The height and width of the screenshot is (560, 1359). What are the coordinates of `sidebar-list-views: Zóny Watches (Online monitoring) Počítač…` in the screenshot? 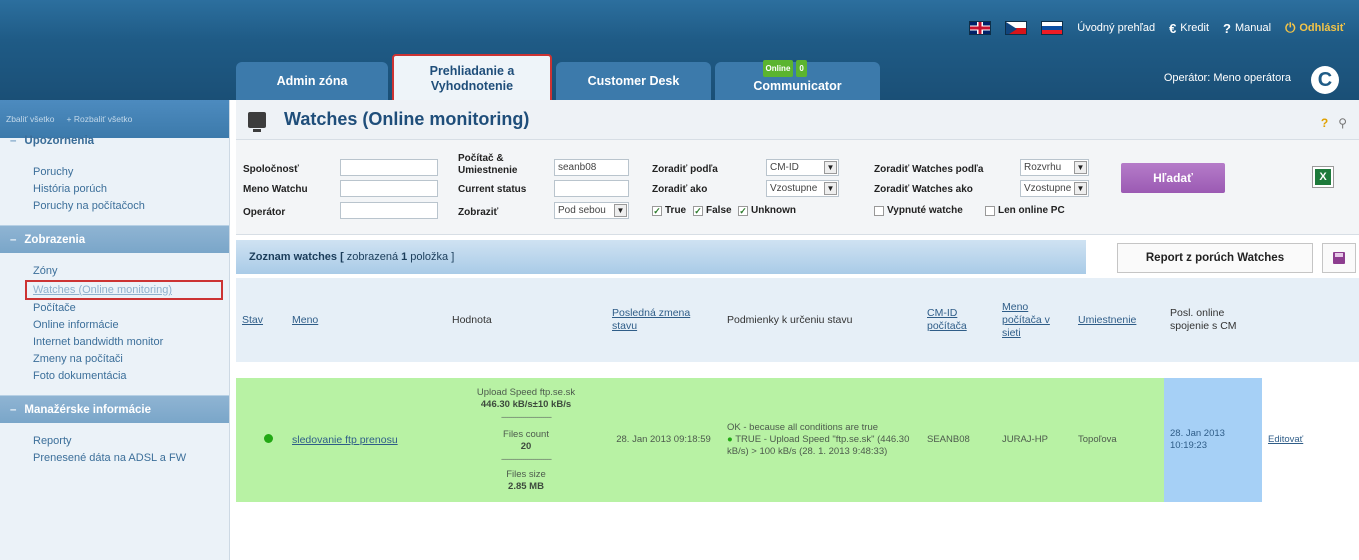 It's located at (114, 324).